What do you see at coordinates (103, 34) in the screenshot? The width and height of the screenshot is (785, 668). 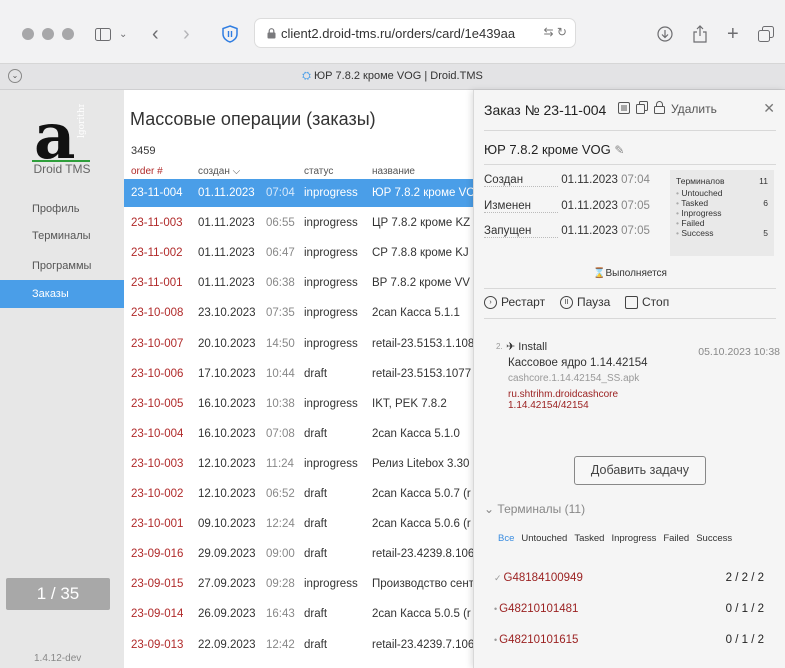 I see `sidebar-toggle-icon` at bounding box center [103, 34].